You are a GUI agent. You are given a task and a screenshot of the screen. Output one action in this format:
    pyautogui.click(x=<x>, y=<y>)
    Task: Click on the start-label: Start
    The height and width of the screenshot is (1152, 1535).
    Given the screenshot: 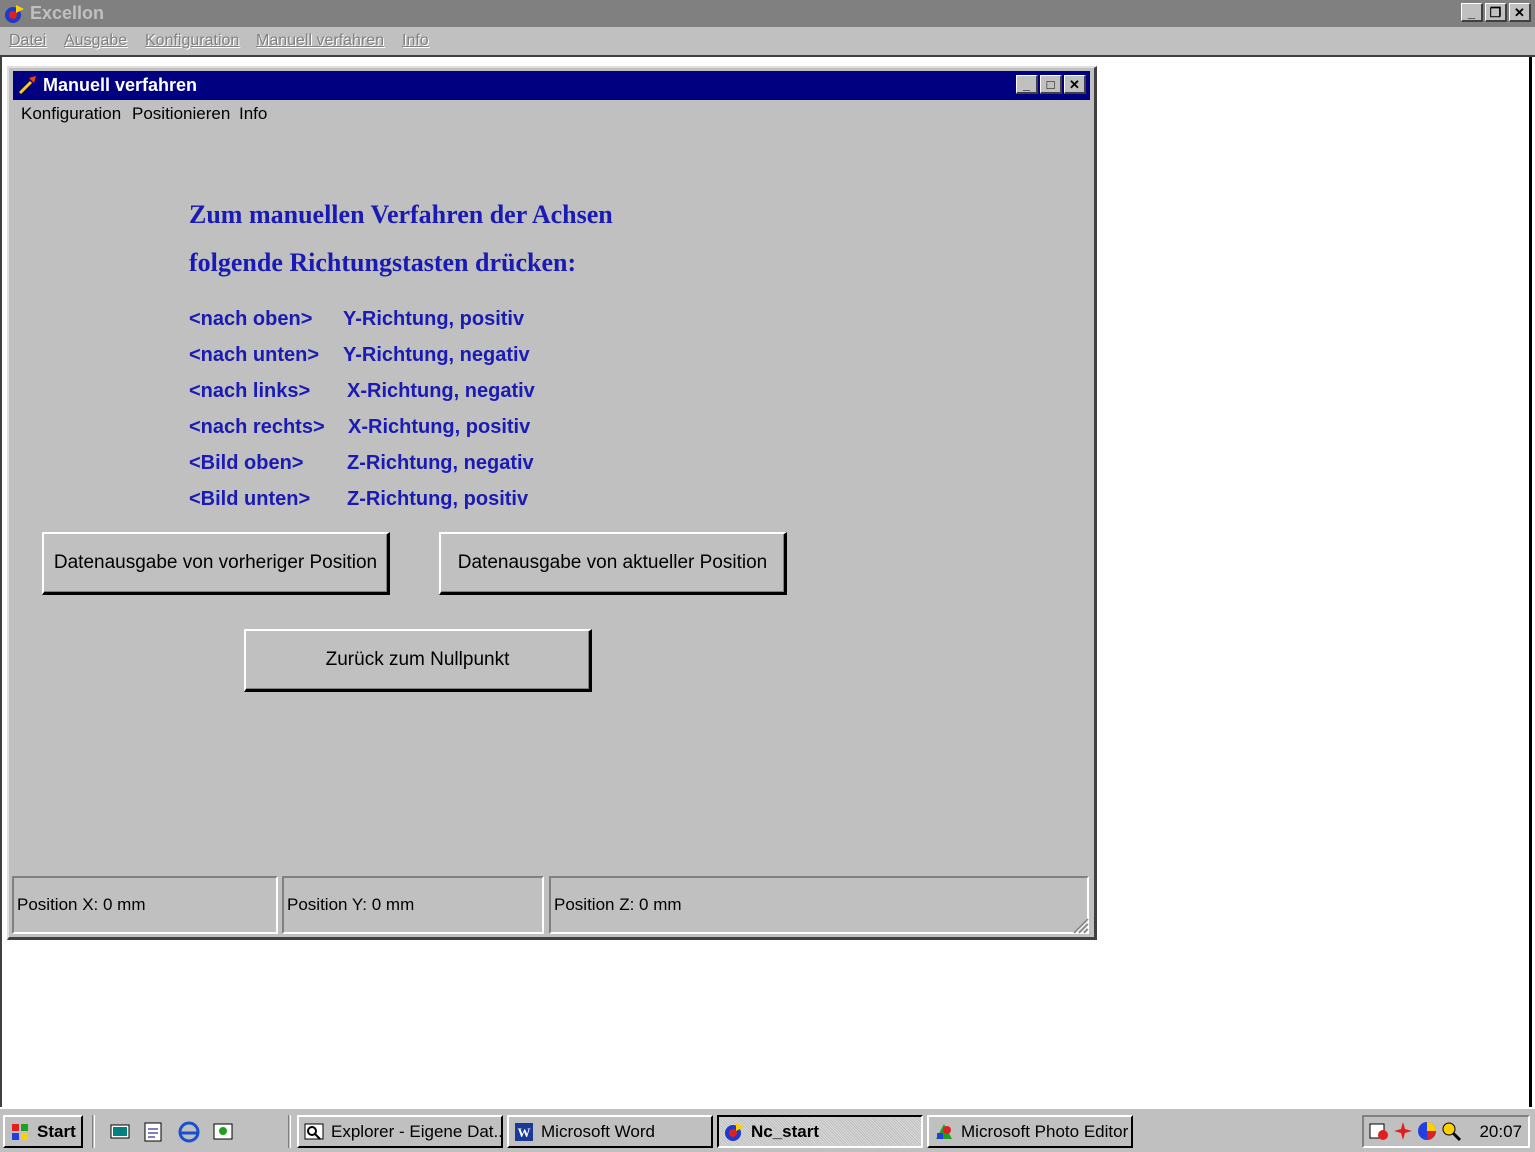 What is the action you would take?
    pyautogui.click(x=56, y=1131)
    